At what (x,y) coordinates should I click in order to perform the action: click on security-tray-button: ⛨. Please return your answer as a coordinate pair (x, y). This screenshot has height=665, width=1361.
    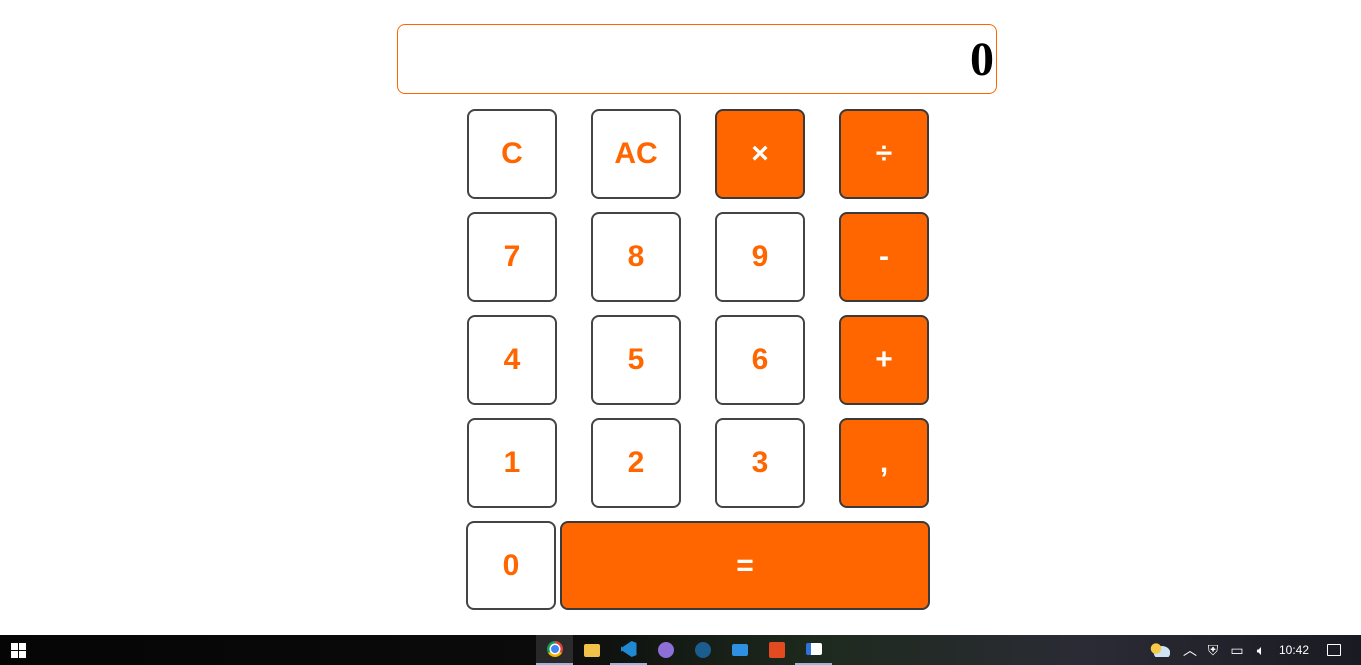
    Looking at the image, I should click on (1213, 650).